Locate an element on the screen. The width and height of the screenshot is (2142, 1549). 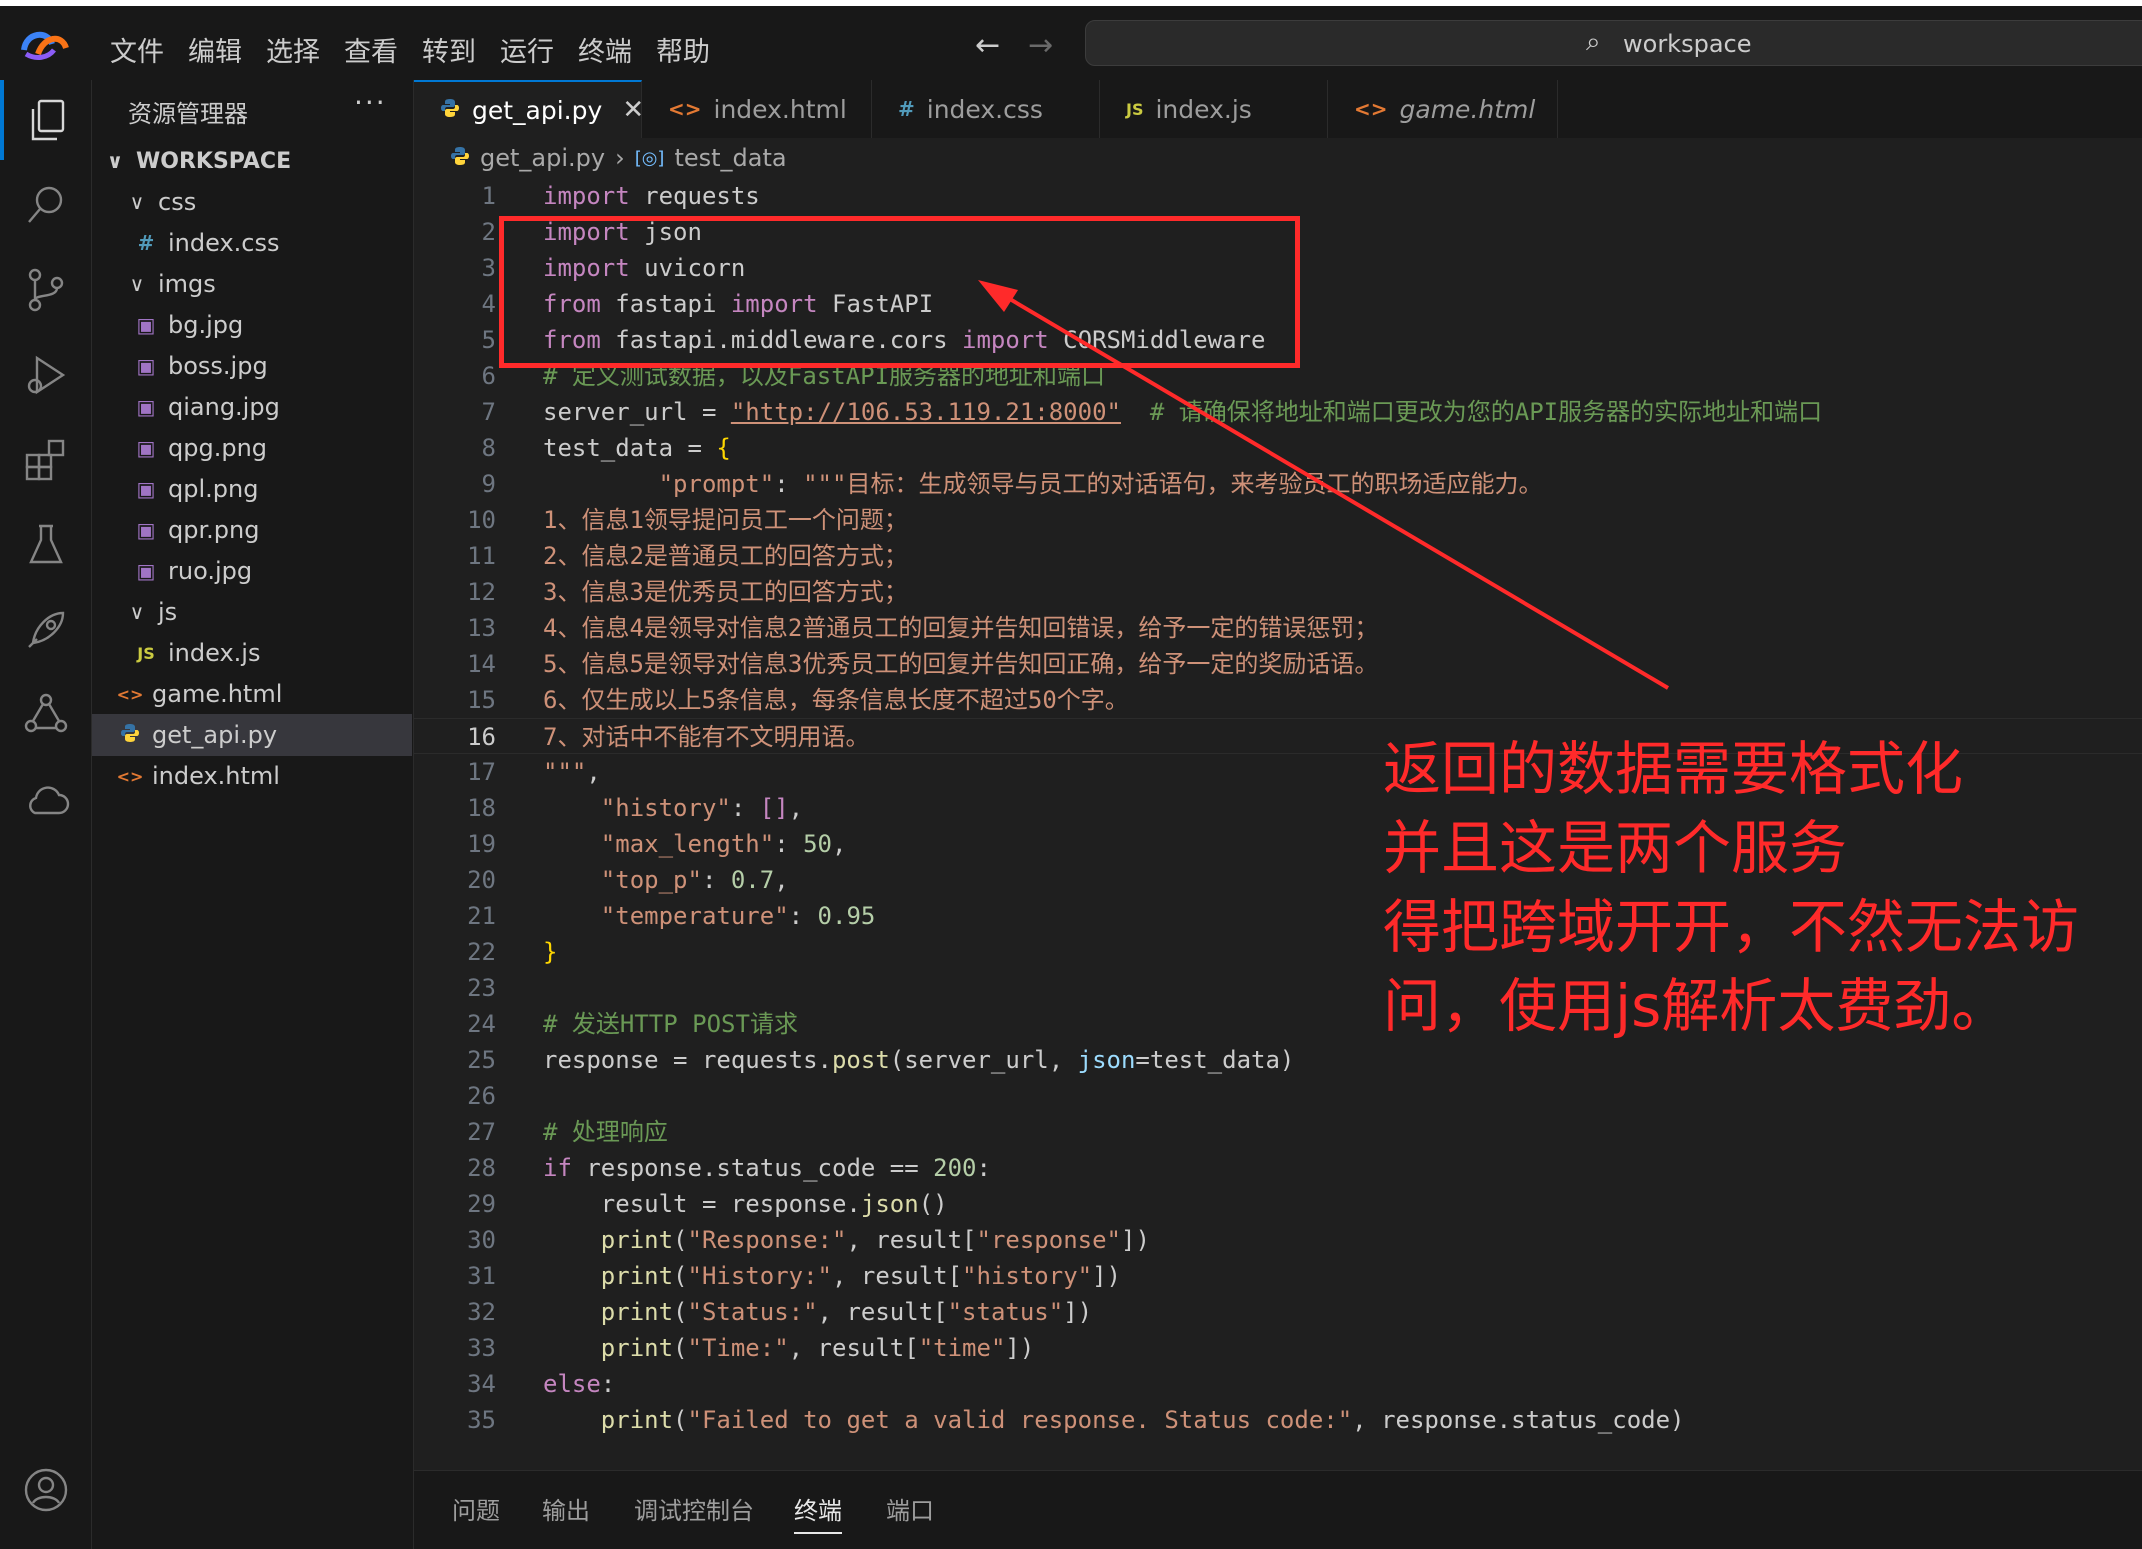
tree-file-bg-jpg: ▣ bg.jpg is located at coordinates (252, 325).